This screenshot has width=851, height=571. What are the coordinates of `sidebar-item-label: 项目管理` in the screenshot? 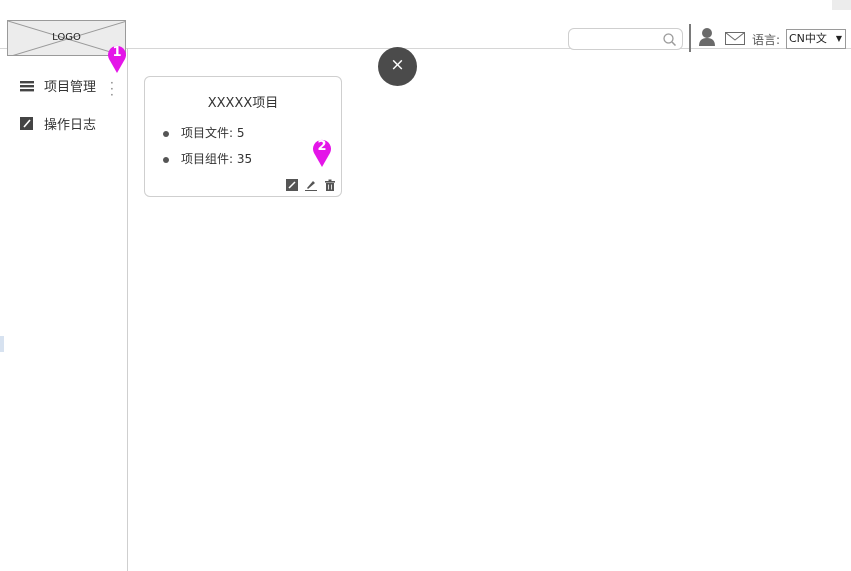 It's located at (70, 87).